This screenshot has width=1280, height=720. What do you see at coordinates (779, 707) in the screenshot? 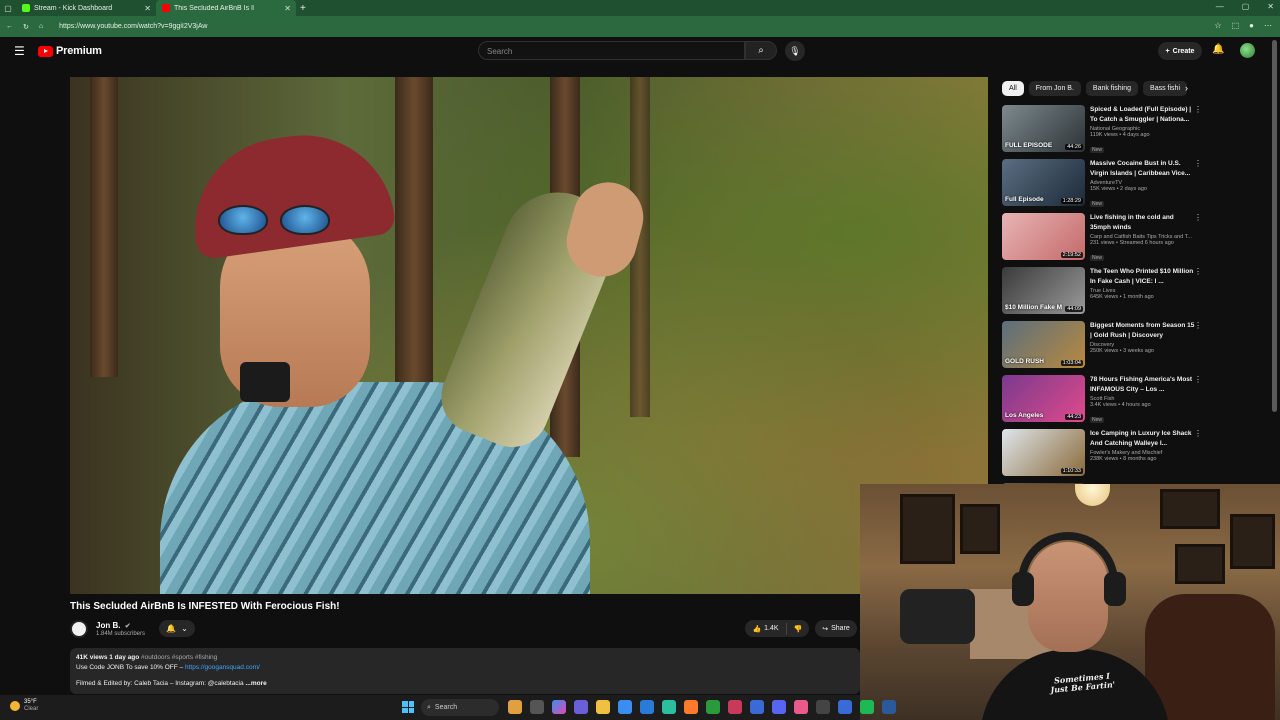
I see `discord-icon` at bounding box center [779, 707].